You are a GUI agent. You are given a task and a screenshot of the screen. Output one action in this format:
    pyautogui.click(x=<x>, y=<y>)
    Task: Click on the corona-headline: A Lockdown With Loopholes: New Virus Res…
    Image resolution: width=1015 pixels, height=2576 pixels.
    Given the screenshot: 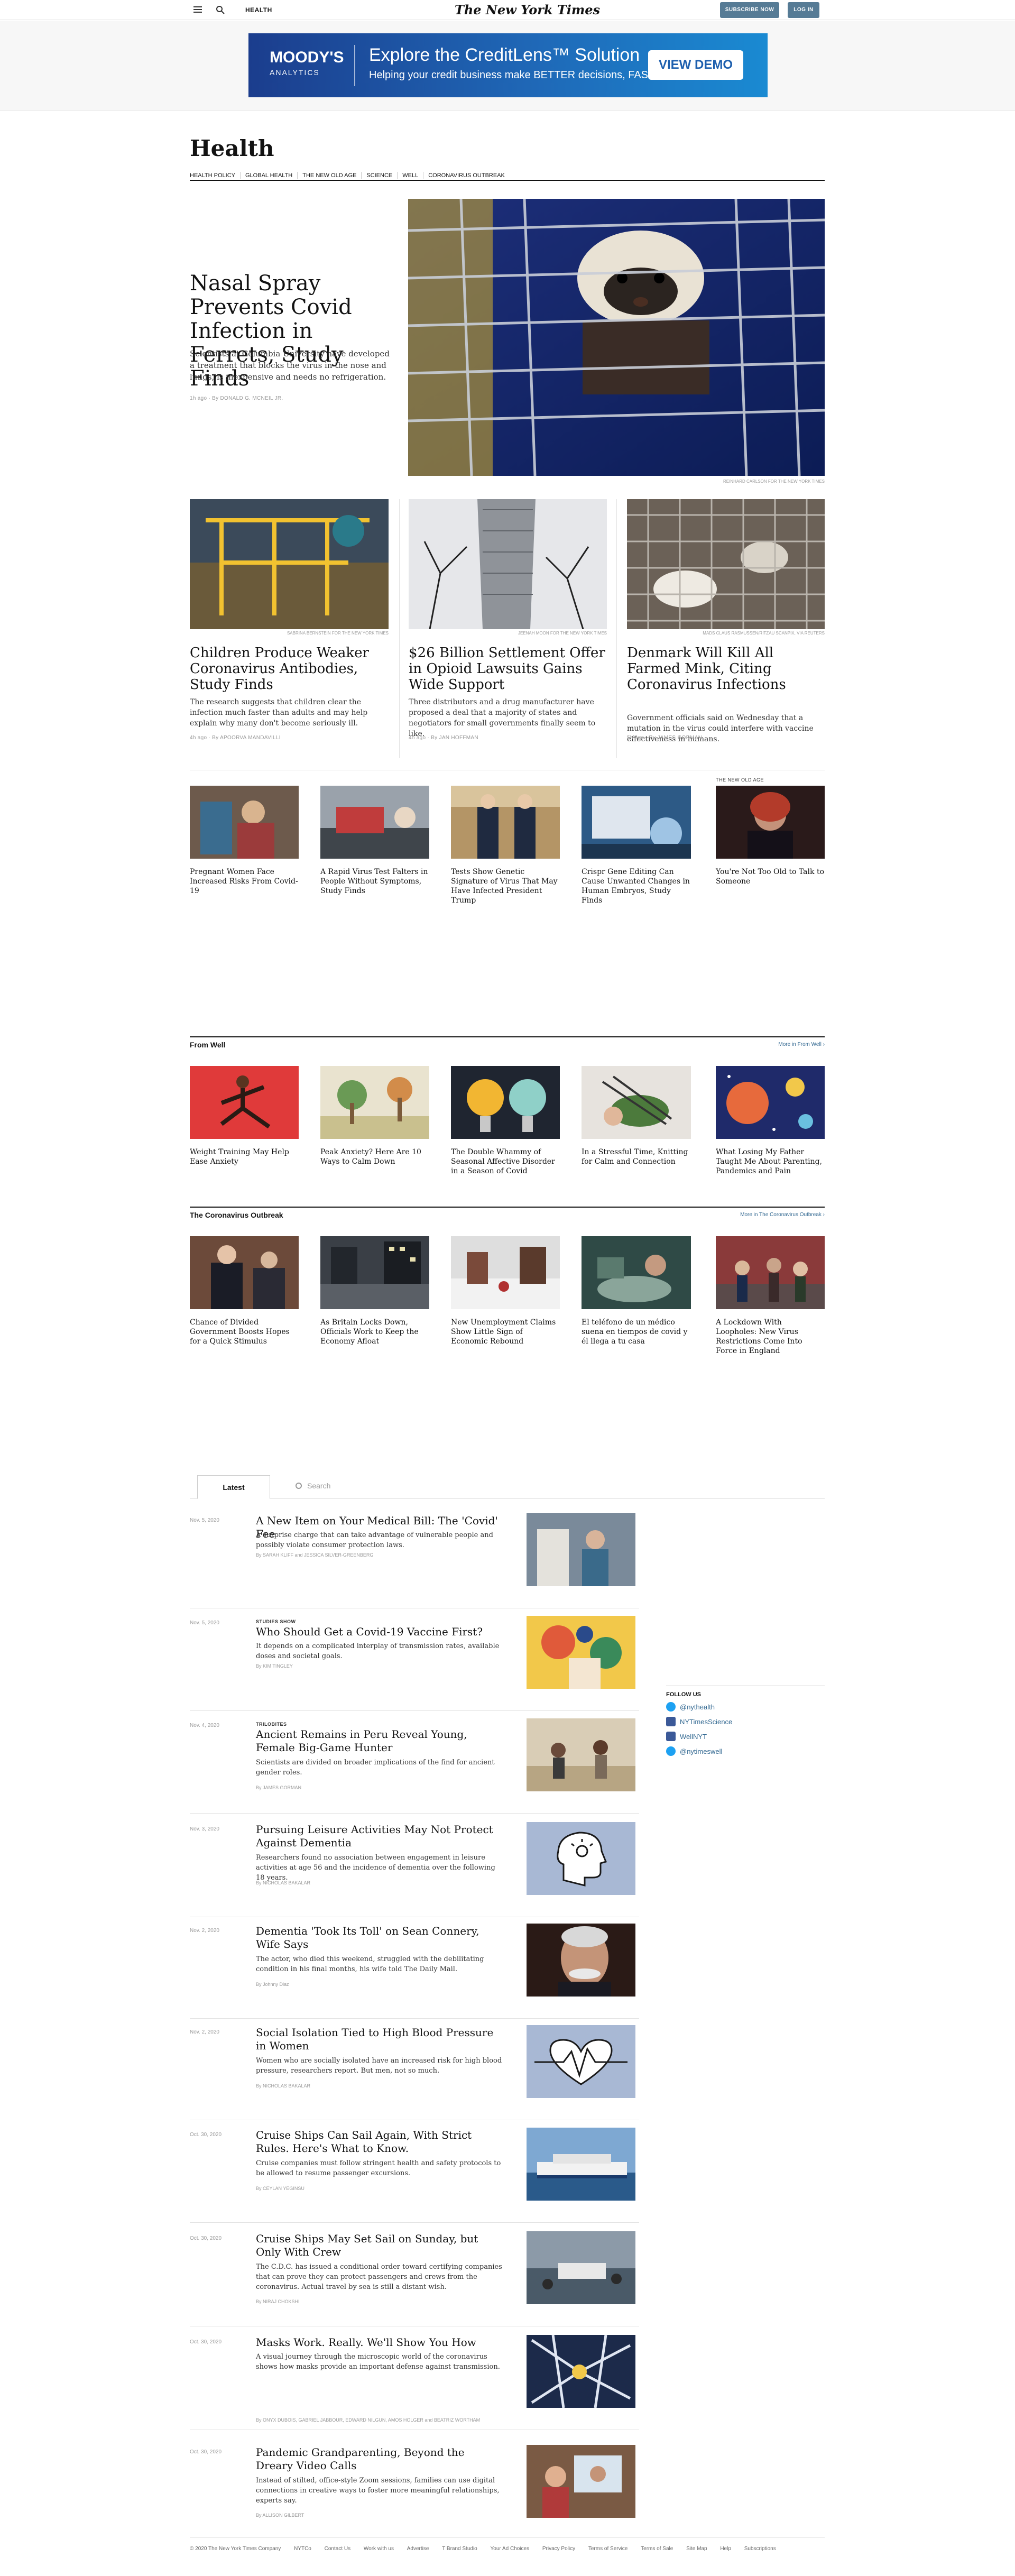 What is the action you would take?
    pyautogui.click(x=770, y=1337)
    